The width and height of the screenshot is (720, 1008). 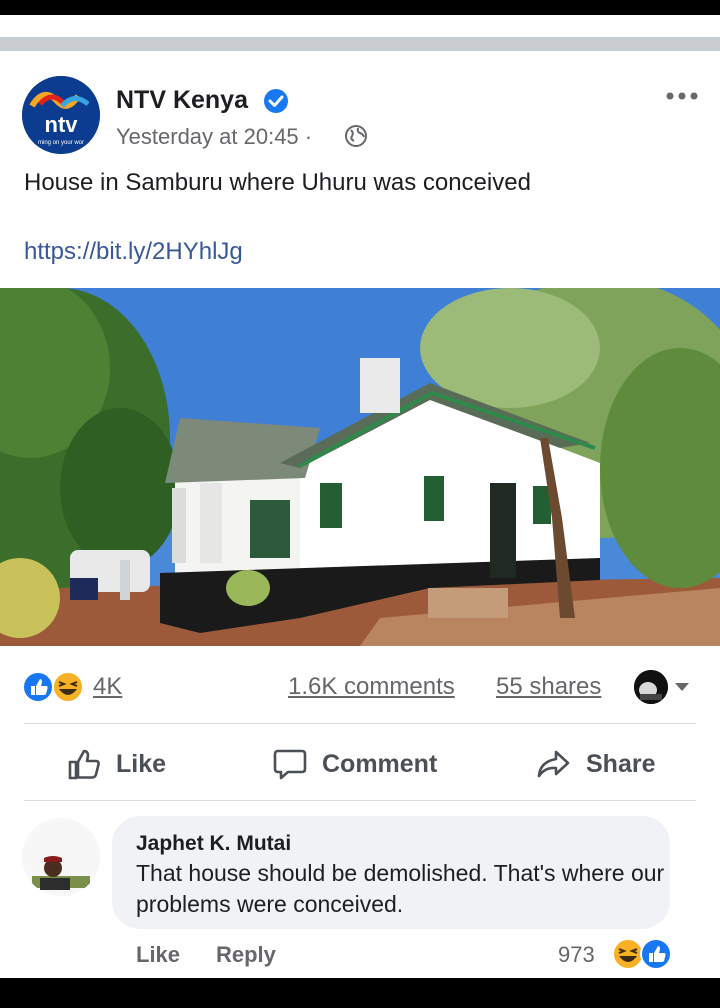 I want to click on shares-count: 55 shares, so click(x=548, y=687).